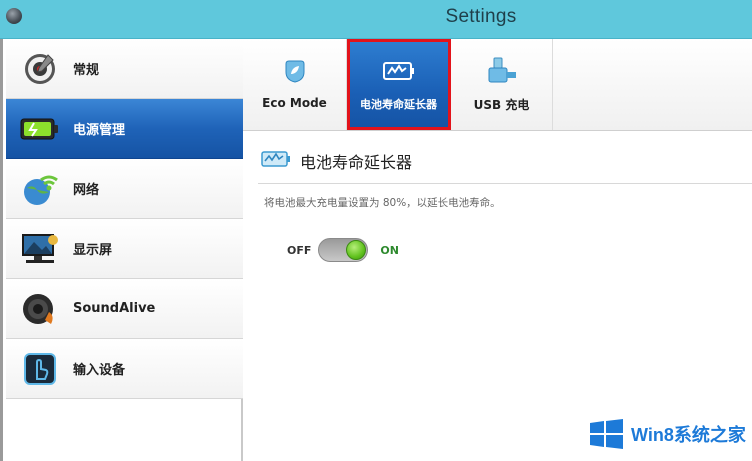 This screenshot has height=461, width=752. I want to click on sidebar-item-label: 显示屏, so click(93, 250).